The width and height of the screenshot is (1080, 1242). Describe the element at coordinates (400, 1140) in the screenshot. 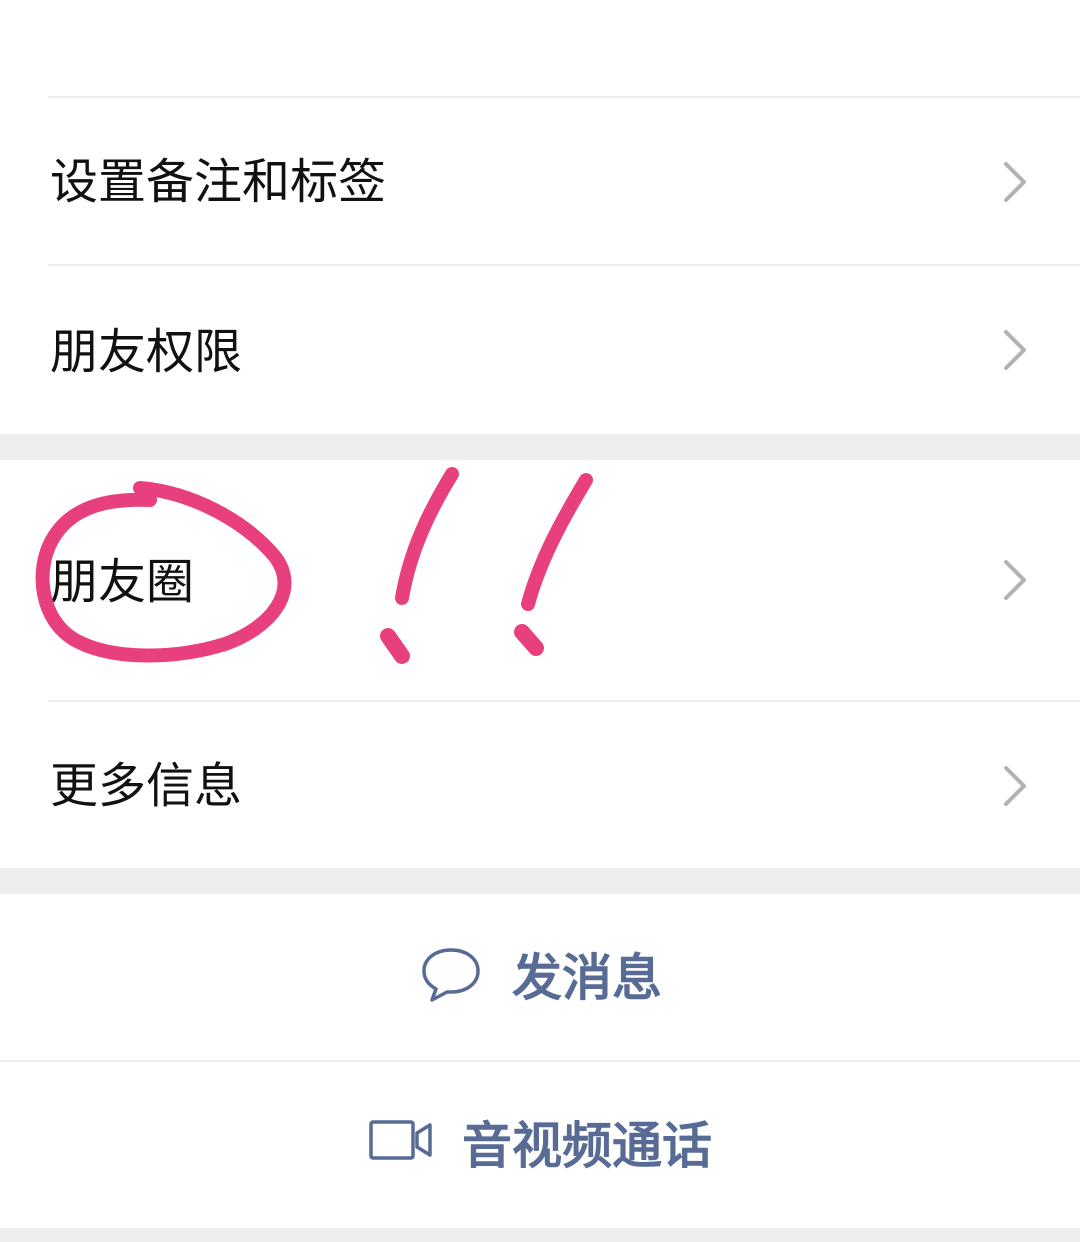

I see `video-camera-icon` at that location.